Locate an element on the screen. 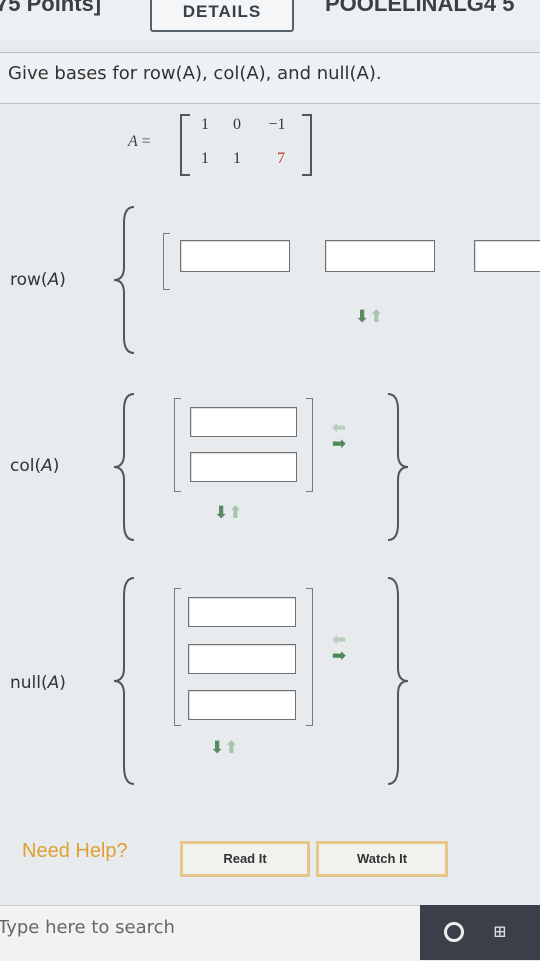 The height and width of the screenshot is (961, 540). problem-code: POOLELINALG4 5 is located at coordinates (420, 8).